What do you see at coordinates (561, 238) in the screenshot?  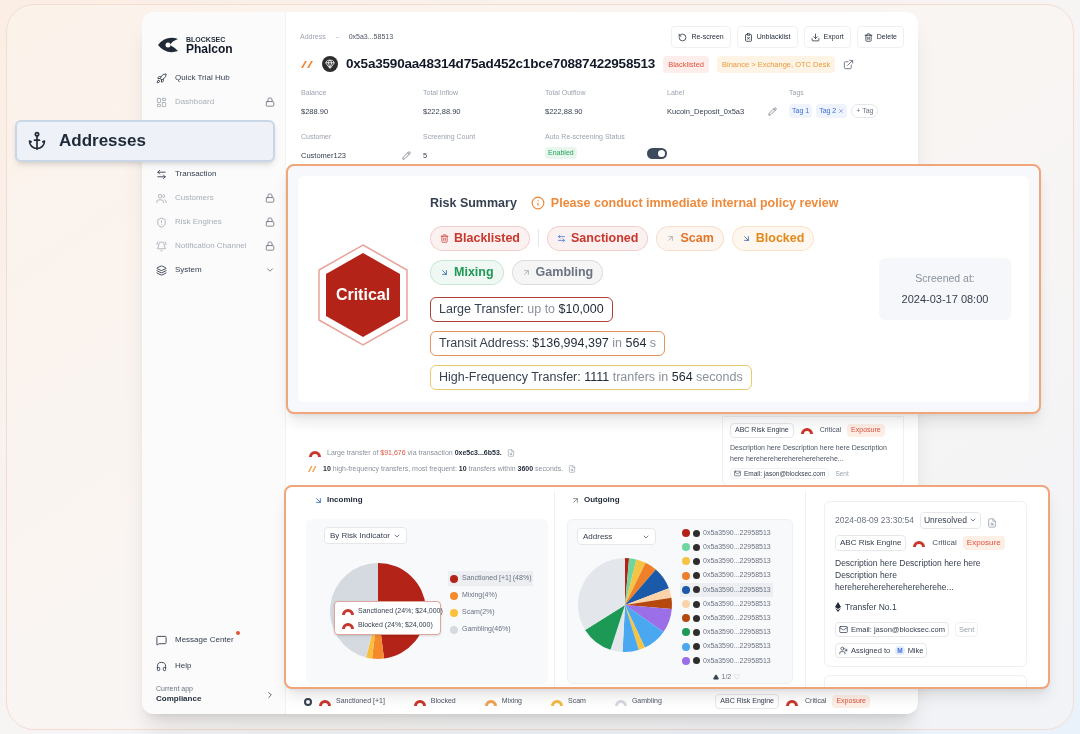 I see `swap-icon` at bounding box center [561, 238].